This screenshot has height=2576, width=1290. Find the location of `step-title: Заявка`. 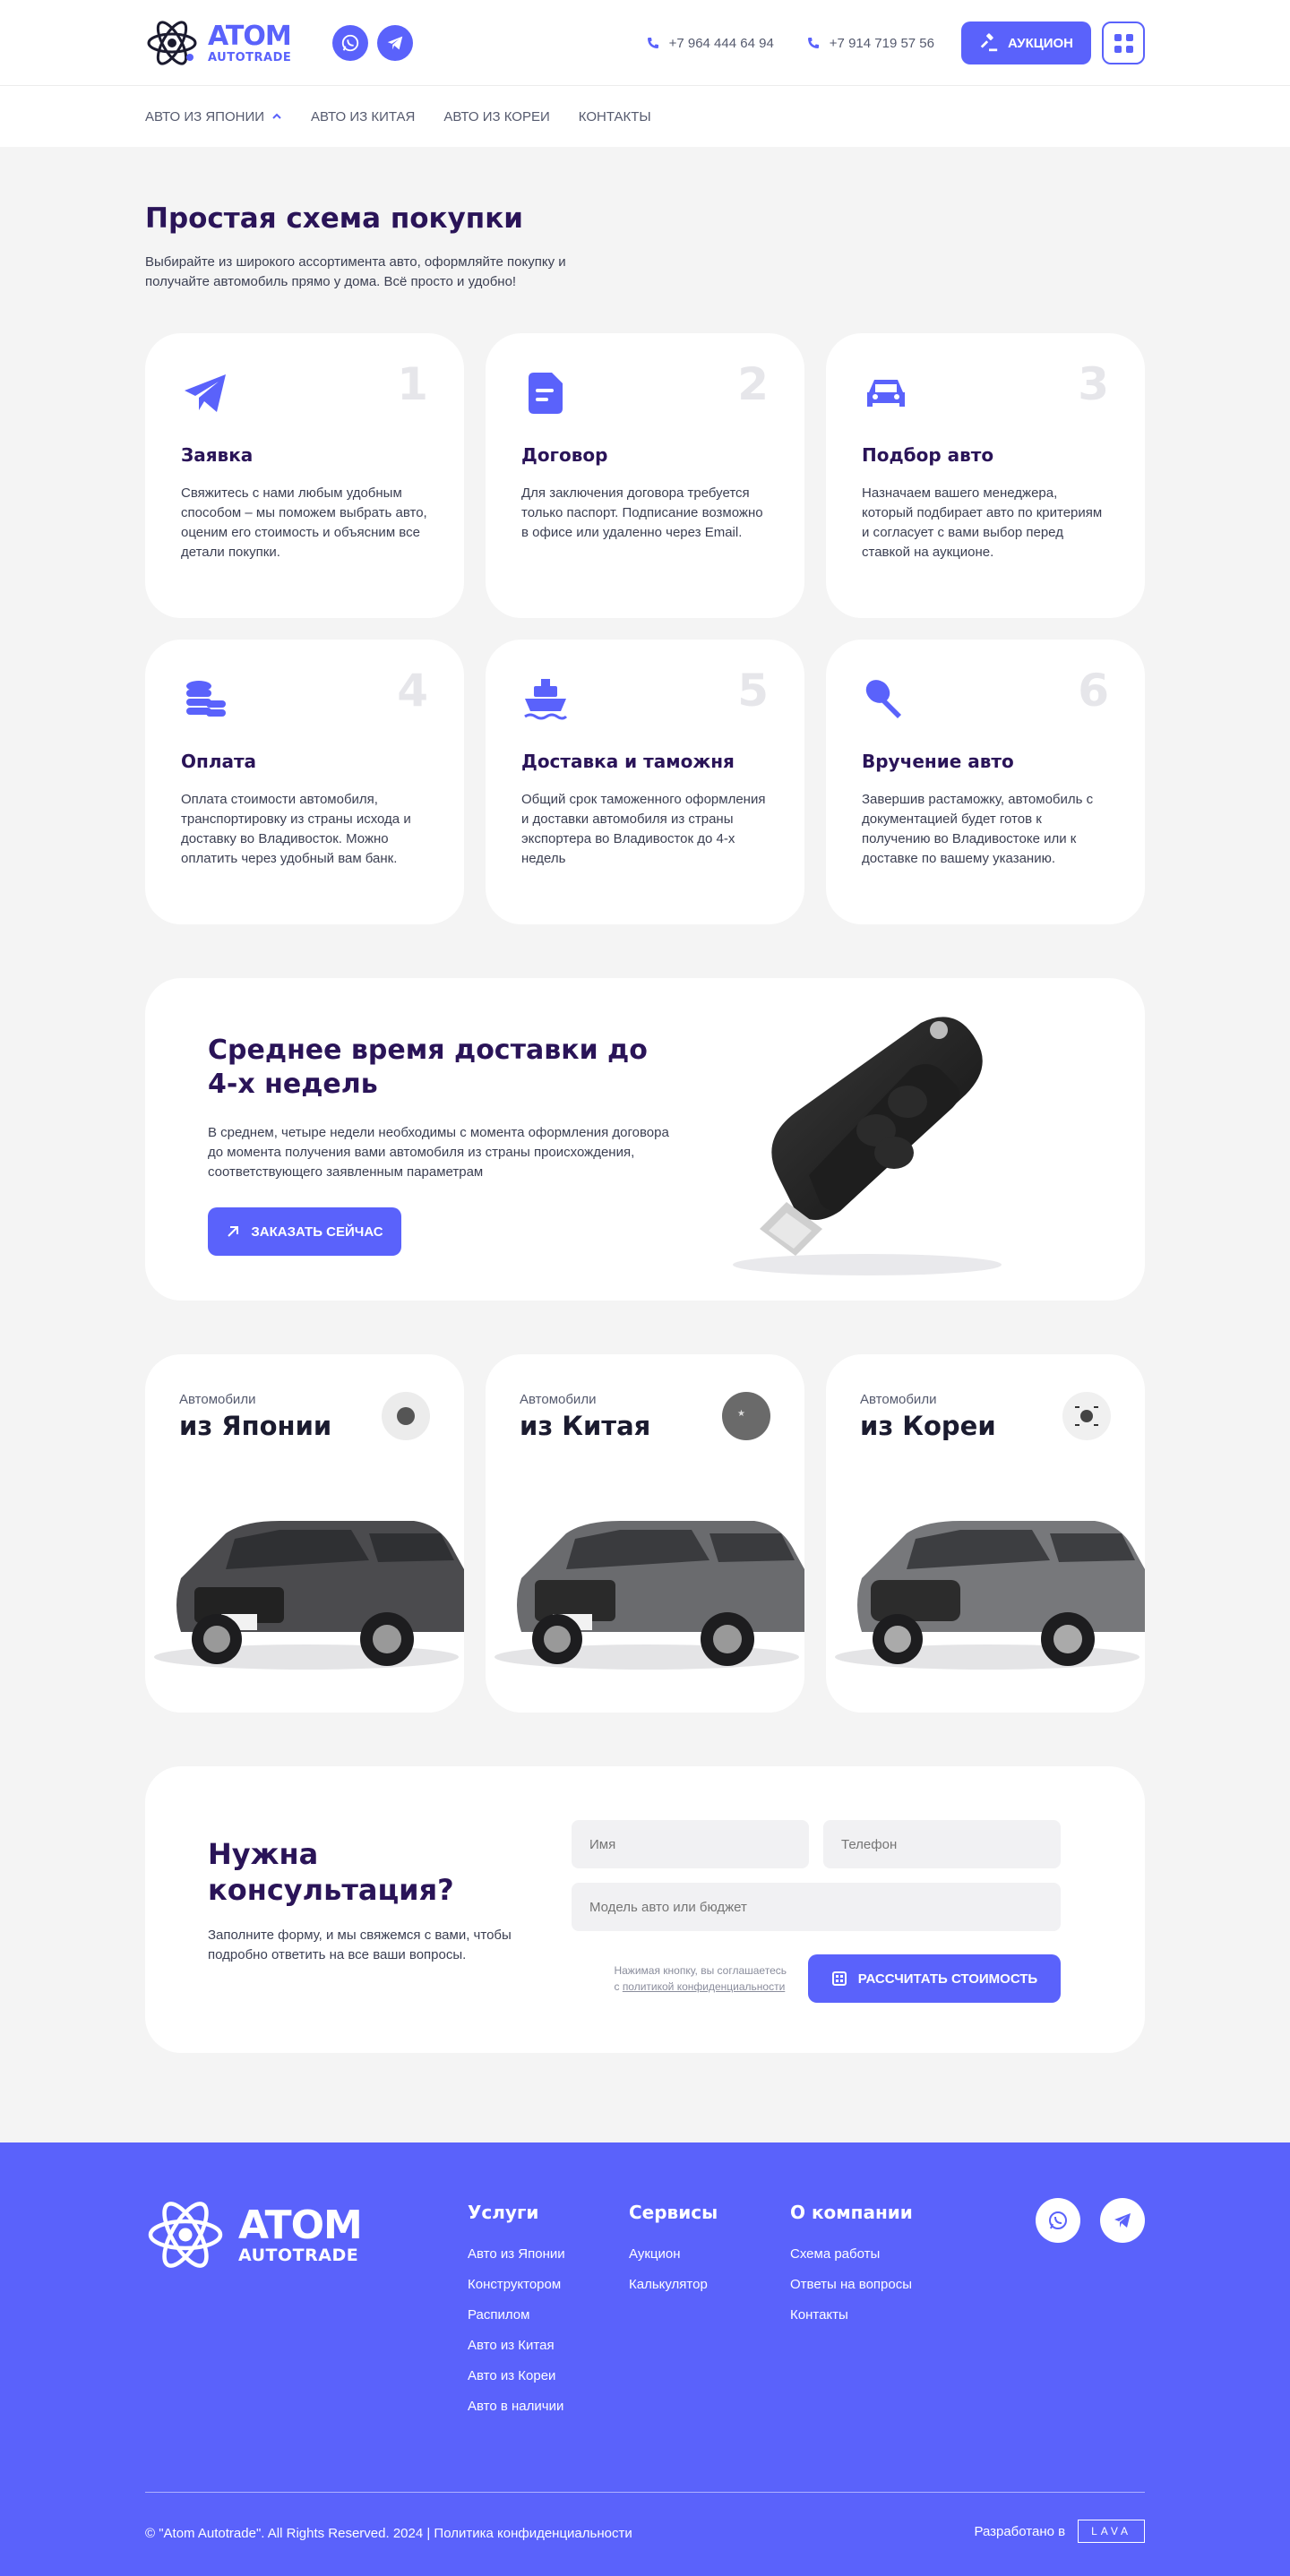

step-title: Заявка is located at coordinates (217, 455).